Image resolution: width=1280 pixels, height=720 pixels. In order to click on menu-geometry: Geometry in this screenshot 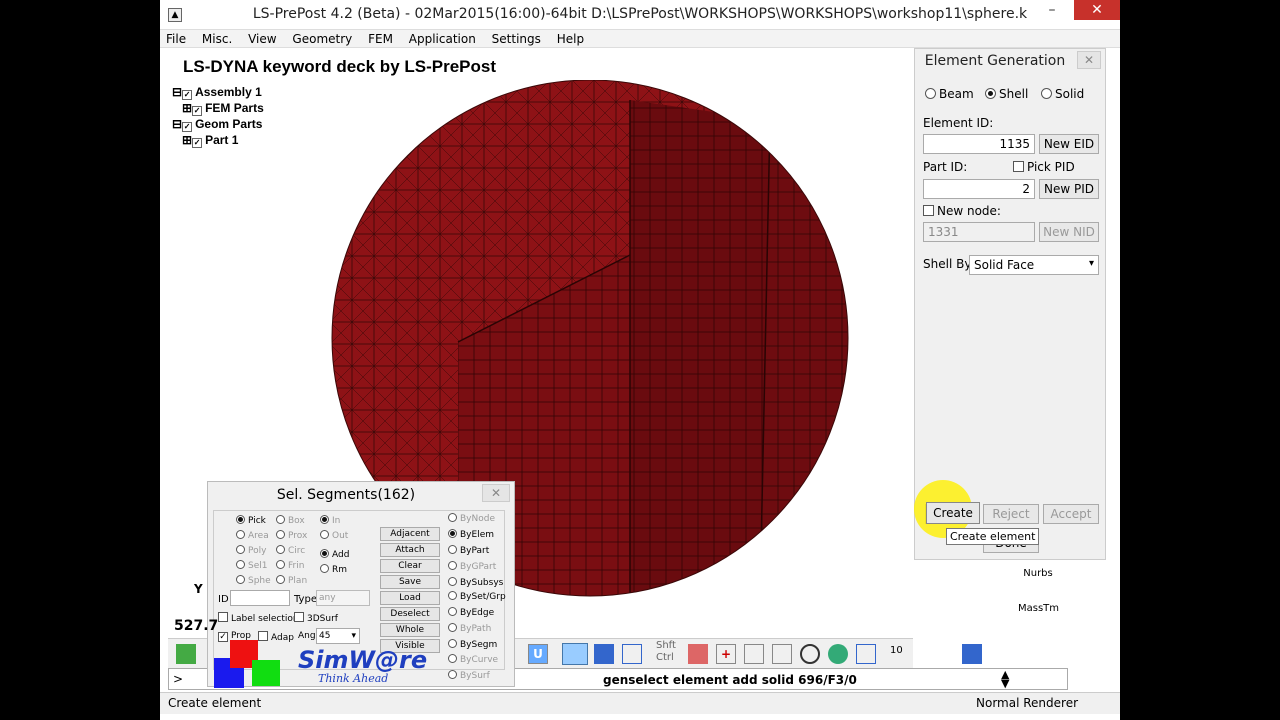, I will do `click(322, 39)`.